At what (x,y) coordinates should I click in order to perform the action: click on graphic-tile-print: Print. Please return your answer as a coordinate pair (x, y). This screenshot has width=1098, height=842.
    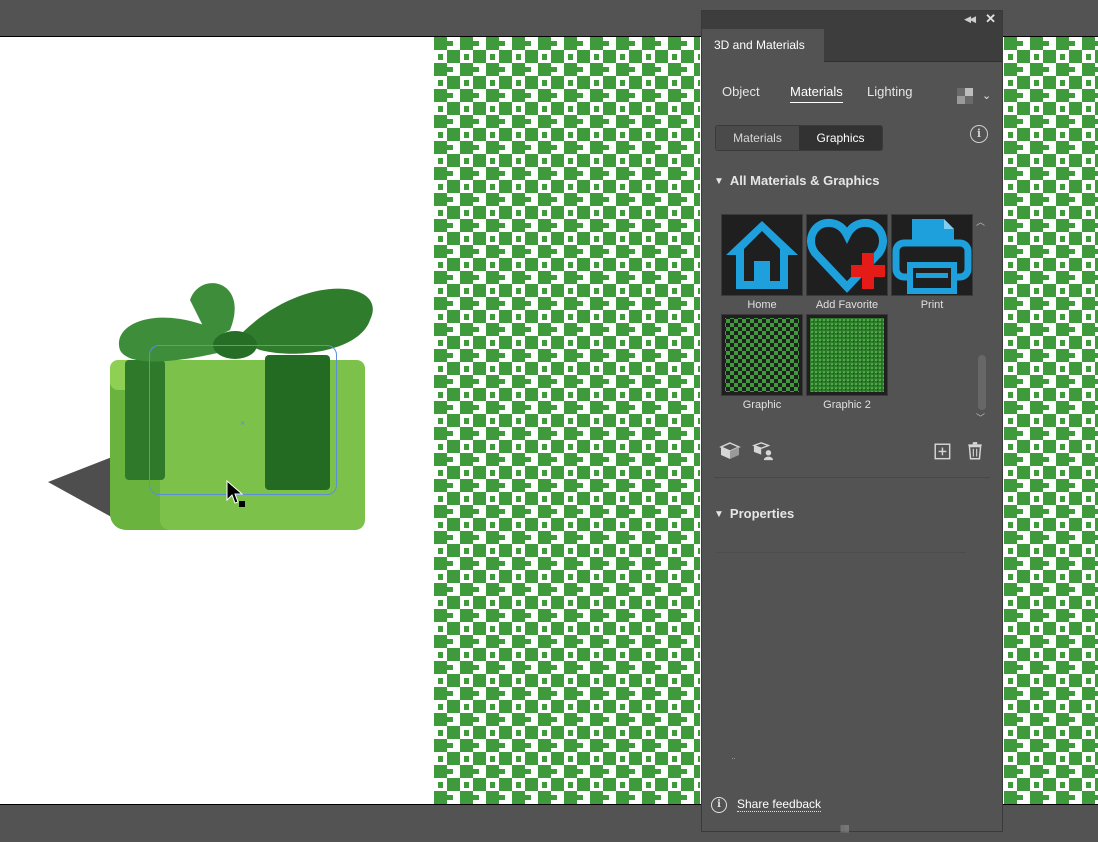
    Looking at the image, I should click on (932, 262).